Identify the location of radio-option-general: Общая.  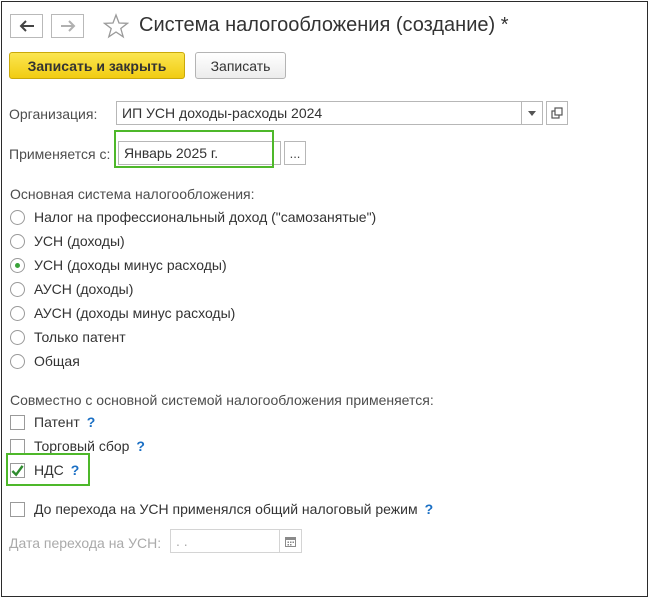
(45, 361).